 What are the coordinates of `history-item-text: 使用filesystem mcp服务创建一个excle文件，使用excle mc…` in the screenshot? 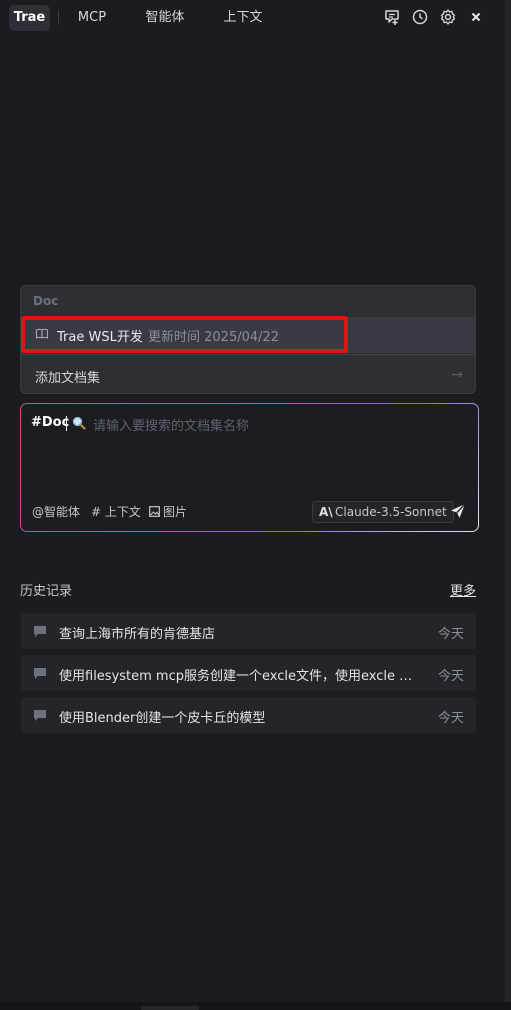 It's located at (239, 676).